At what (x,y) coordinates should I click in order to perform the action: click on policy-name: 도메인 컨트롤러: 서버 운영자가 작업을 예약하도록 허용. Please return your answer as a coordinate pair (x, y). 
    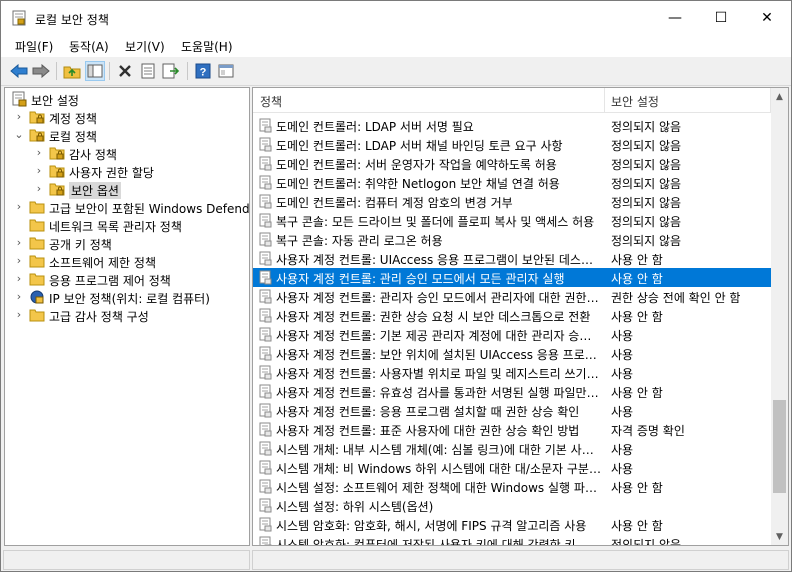
    Looking at the image, I should click on (416, 165).